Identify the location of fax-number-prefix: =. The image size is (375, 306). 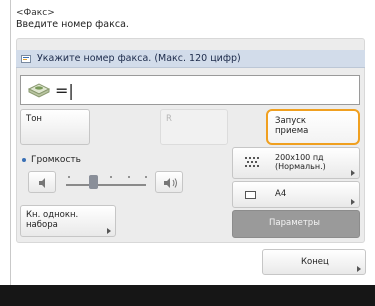
(62, 90).